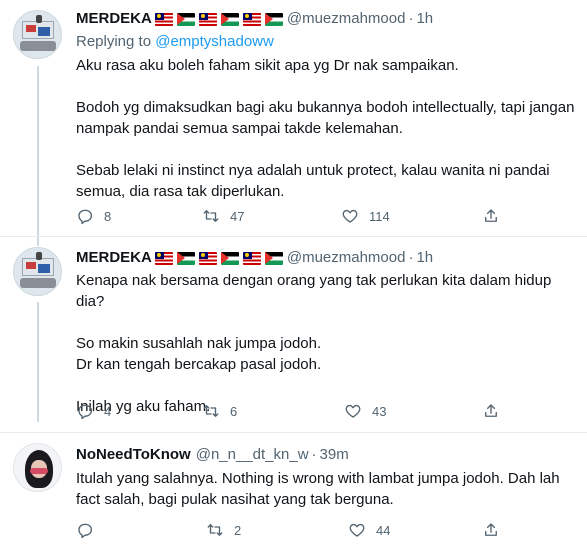 This screenshot has width=587, height=545. What do you see at coordinates (379, 411) in the screenshot?
I see `like-count: 43` at bounding box center [379, 411].